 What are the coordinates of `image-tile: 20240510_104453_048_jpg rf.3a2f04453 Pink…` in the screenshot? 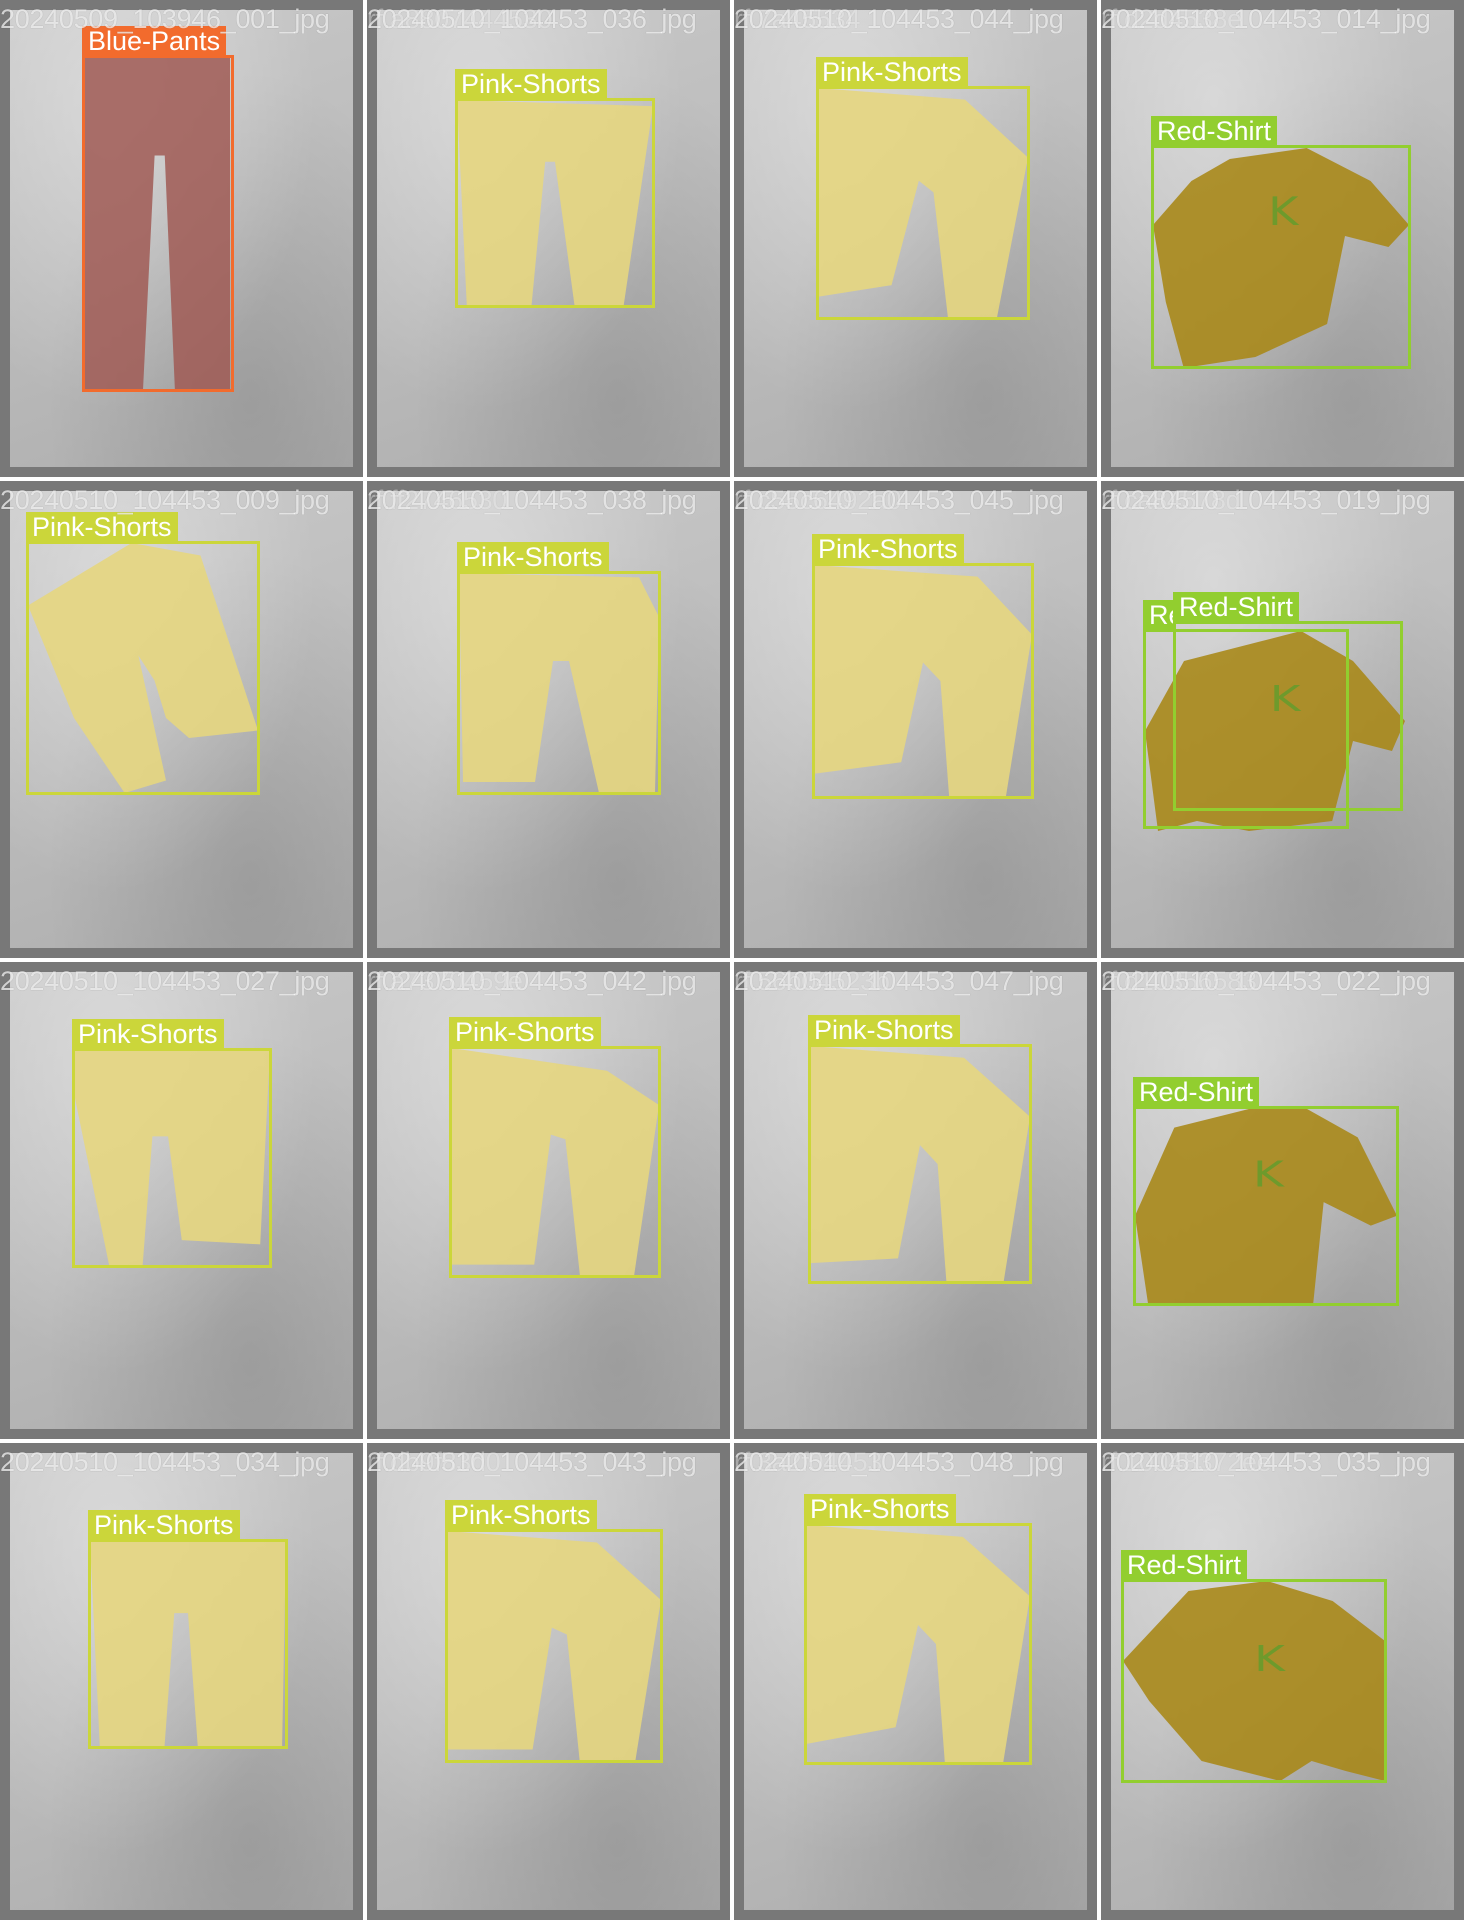 It's located at (915, 1681).